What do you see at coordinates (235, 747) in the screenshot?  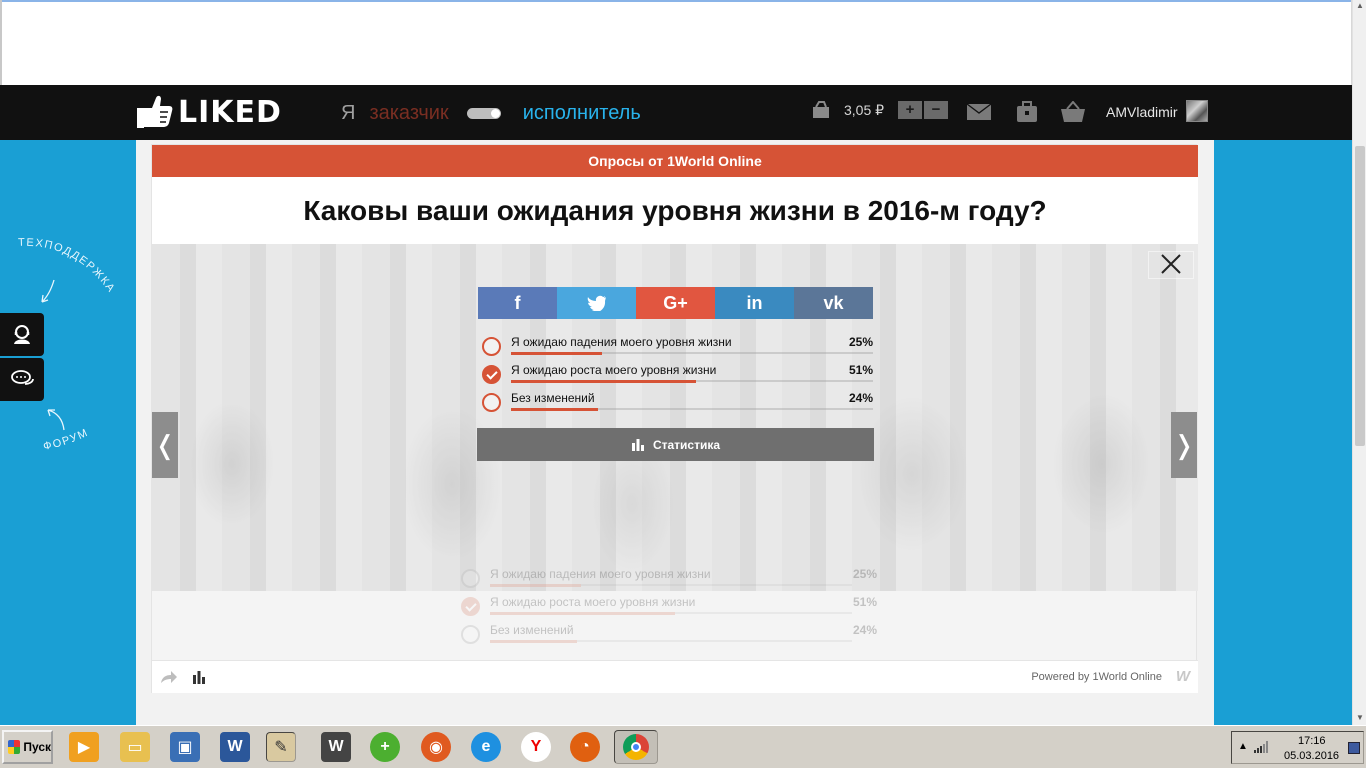 I see `word-icon: W` at bounding box center [235, 747].